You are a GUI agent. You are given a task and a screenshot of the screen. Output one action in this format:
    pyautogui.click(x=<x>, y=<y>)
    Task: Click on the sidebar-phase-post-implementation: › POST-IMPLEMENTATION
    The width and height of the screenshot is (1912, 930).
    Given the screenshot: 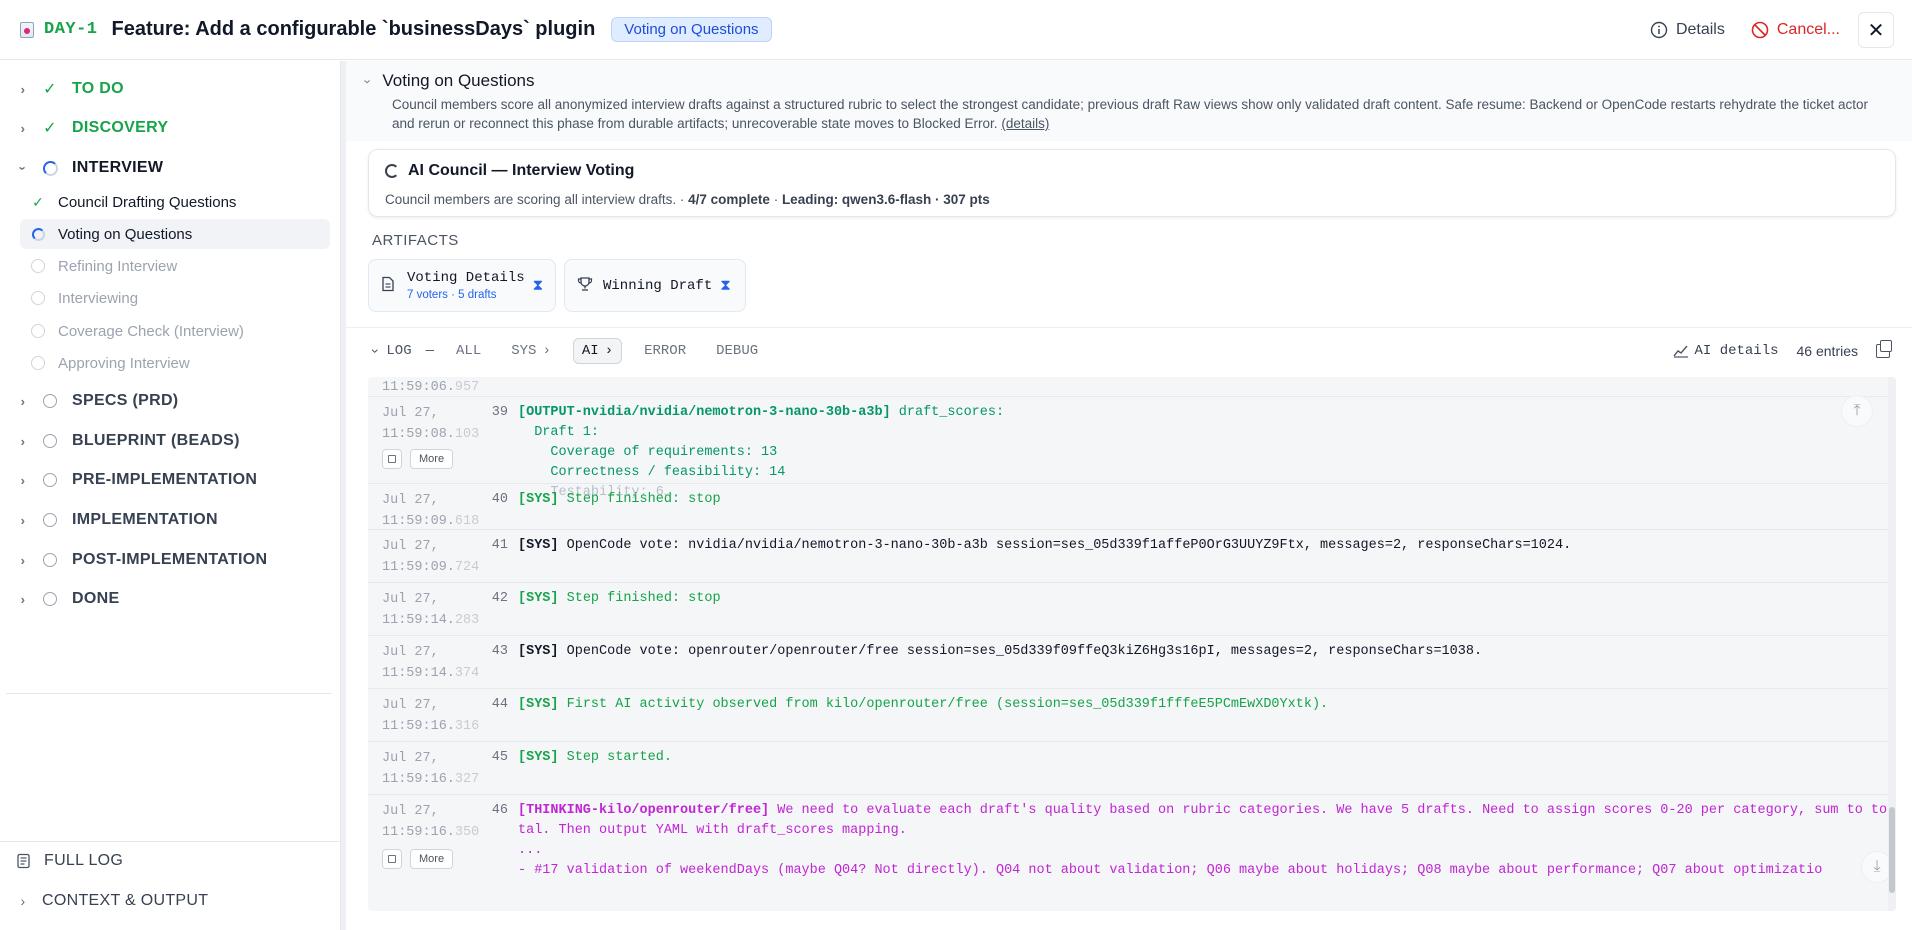 What is the action you would take?
    pyautogui.click(x=141, y=560)
    